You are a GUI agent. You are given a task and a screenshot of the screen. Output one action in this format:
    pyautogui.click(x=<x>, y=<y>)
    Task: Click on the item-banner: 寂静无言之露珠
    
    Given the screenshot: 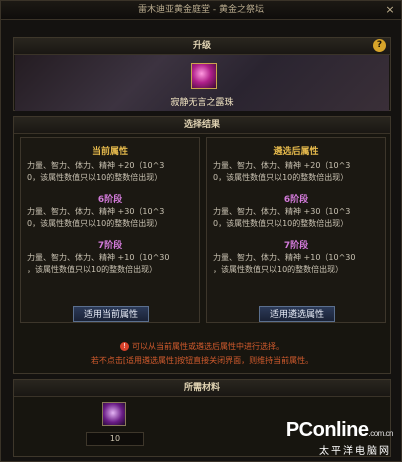 What is the action you would take?
    pyautogui.click(x=202, y=83)
    